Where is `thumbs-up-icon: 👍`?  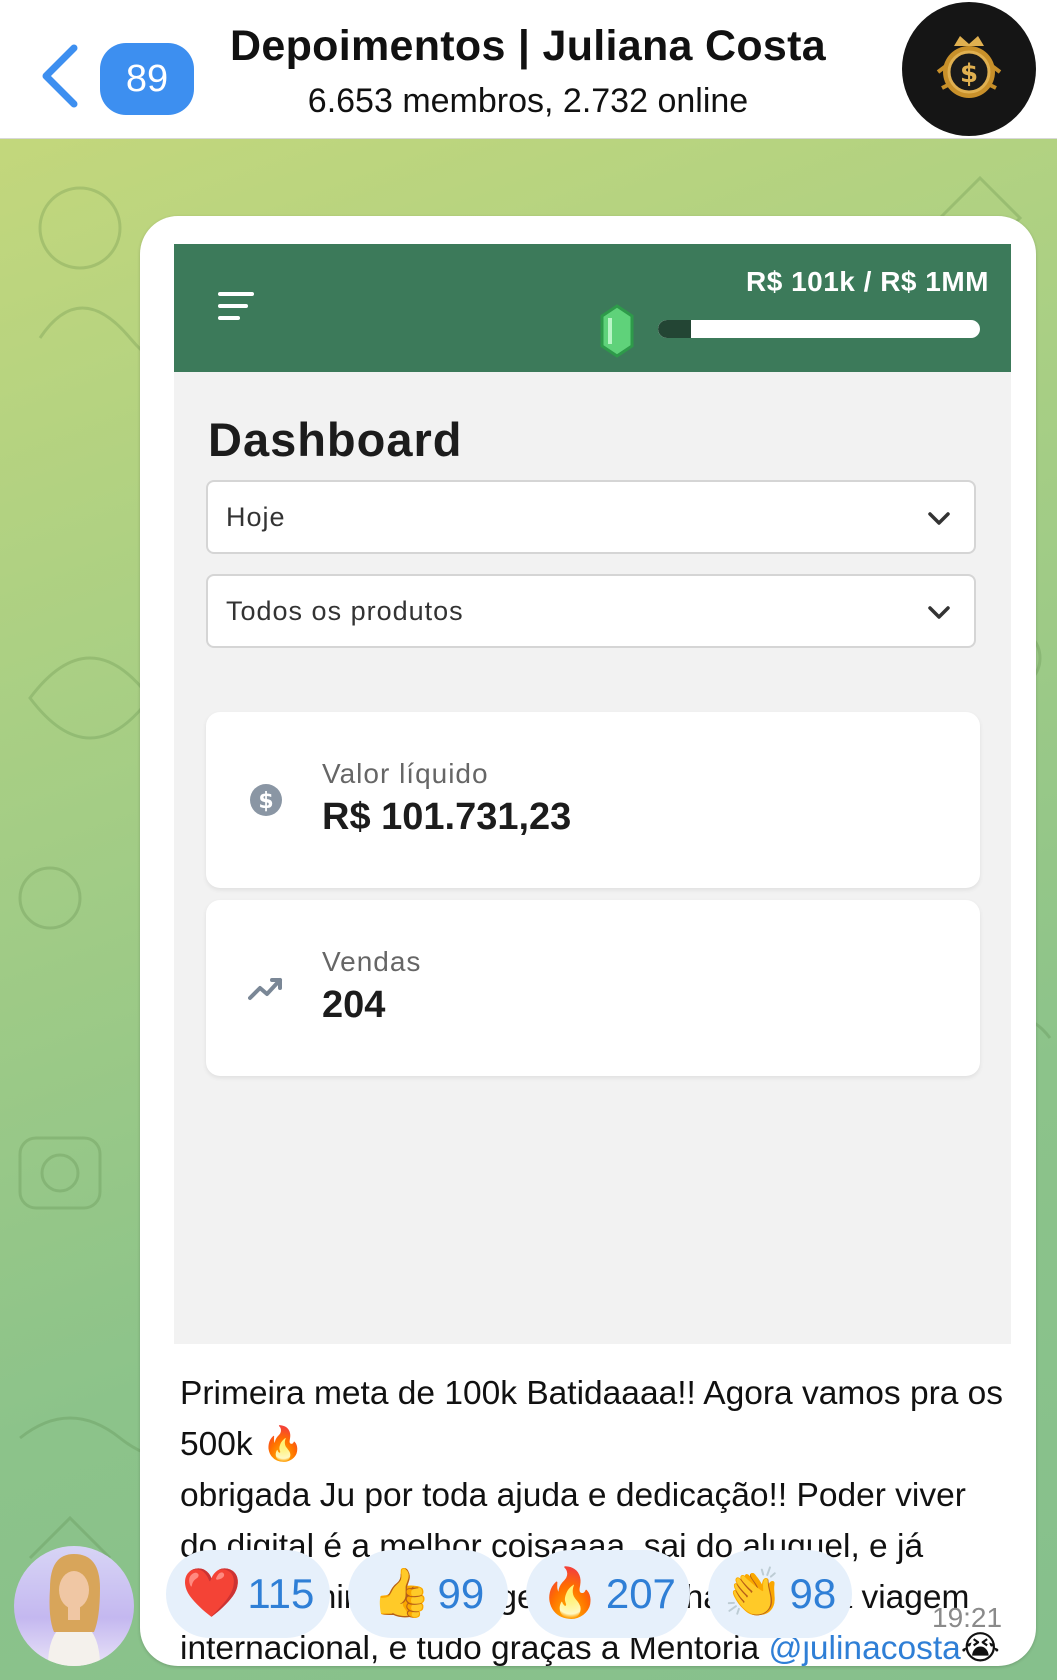 thumbs-up-icon: 👍 is located at coordinates (401, 1593).